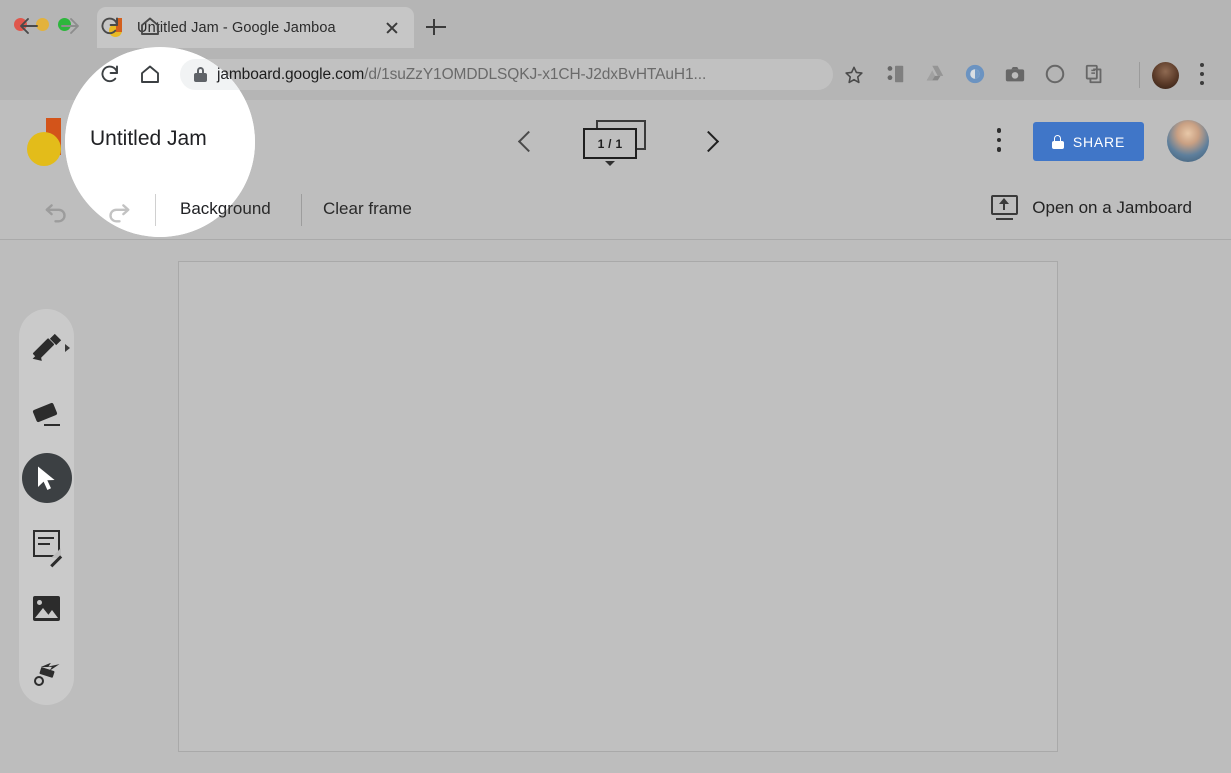  Describe the element at coordinates (29, 26) in the screenshot. I see `back-arrow-icon` at that location.